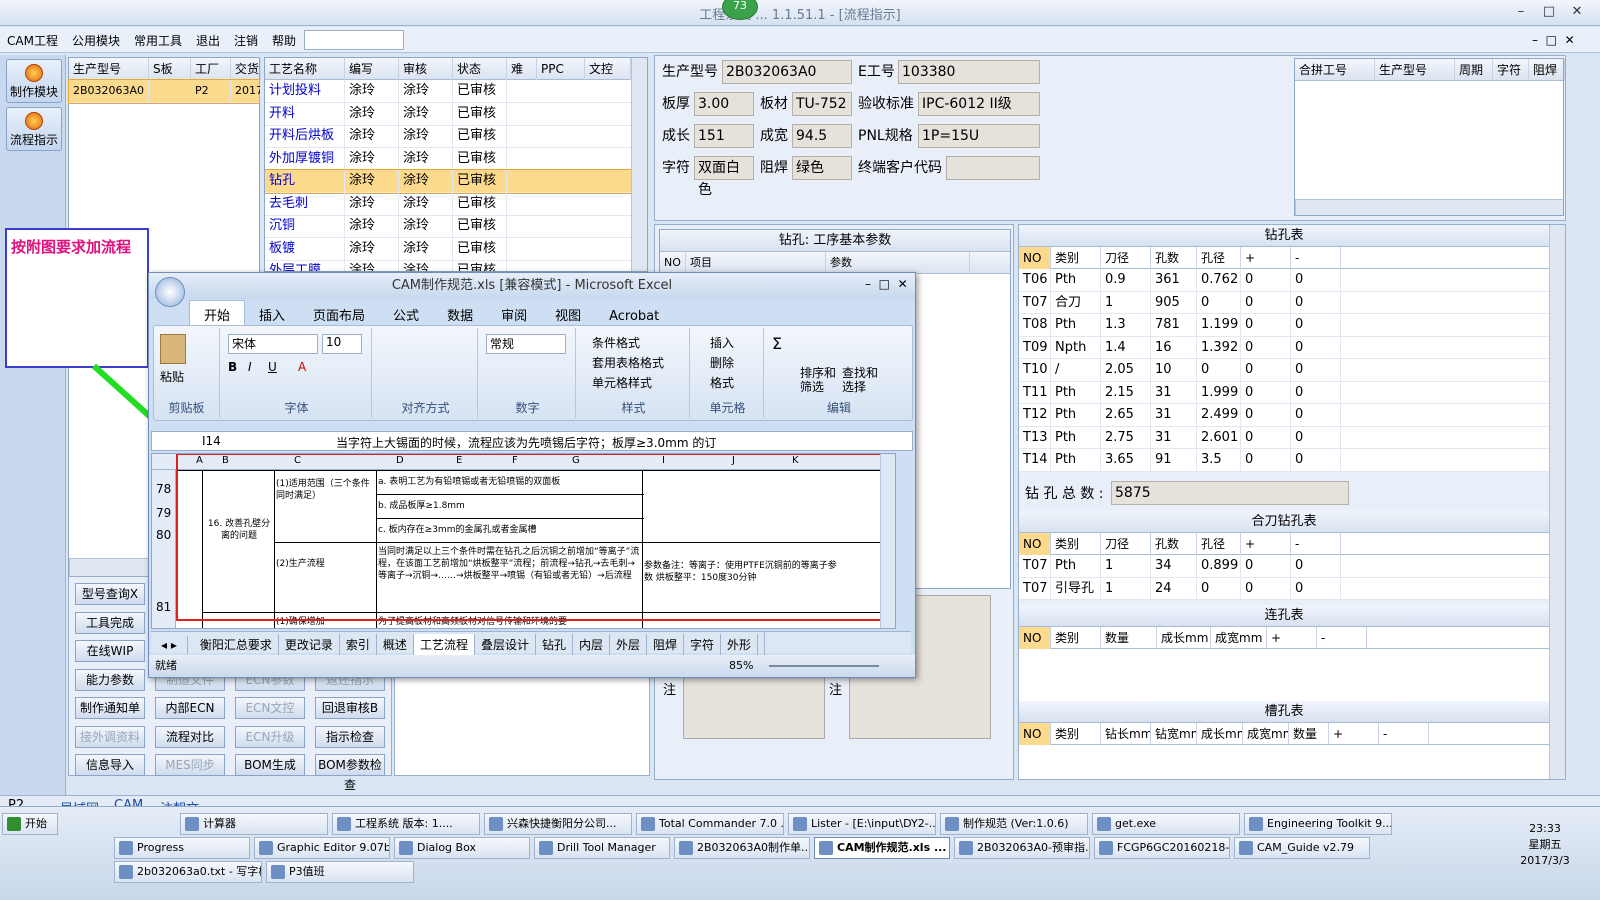 The height and width of the screenshot is (900, 1600). I want to click on action-button: 在线WIP, so click(110, 651).